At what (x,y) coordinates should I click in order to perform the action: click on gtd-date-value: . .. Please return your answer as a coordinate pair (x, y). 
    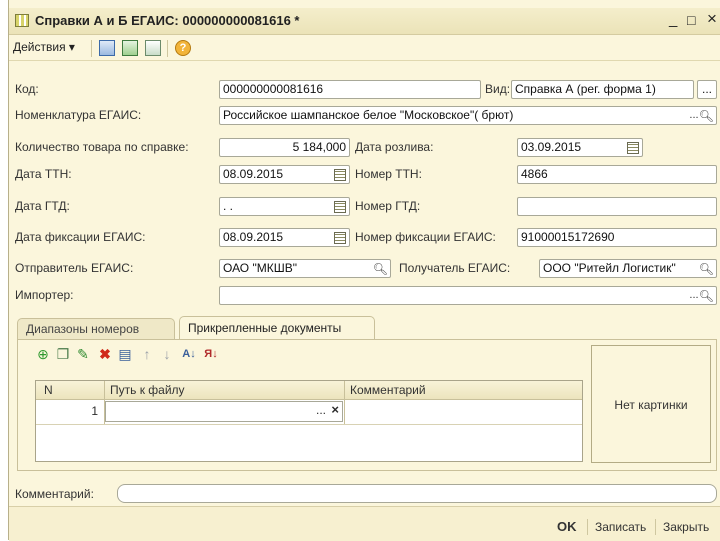
    Looking at the image, I should click on (228, 206).